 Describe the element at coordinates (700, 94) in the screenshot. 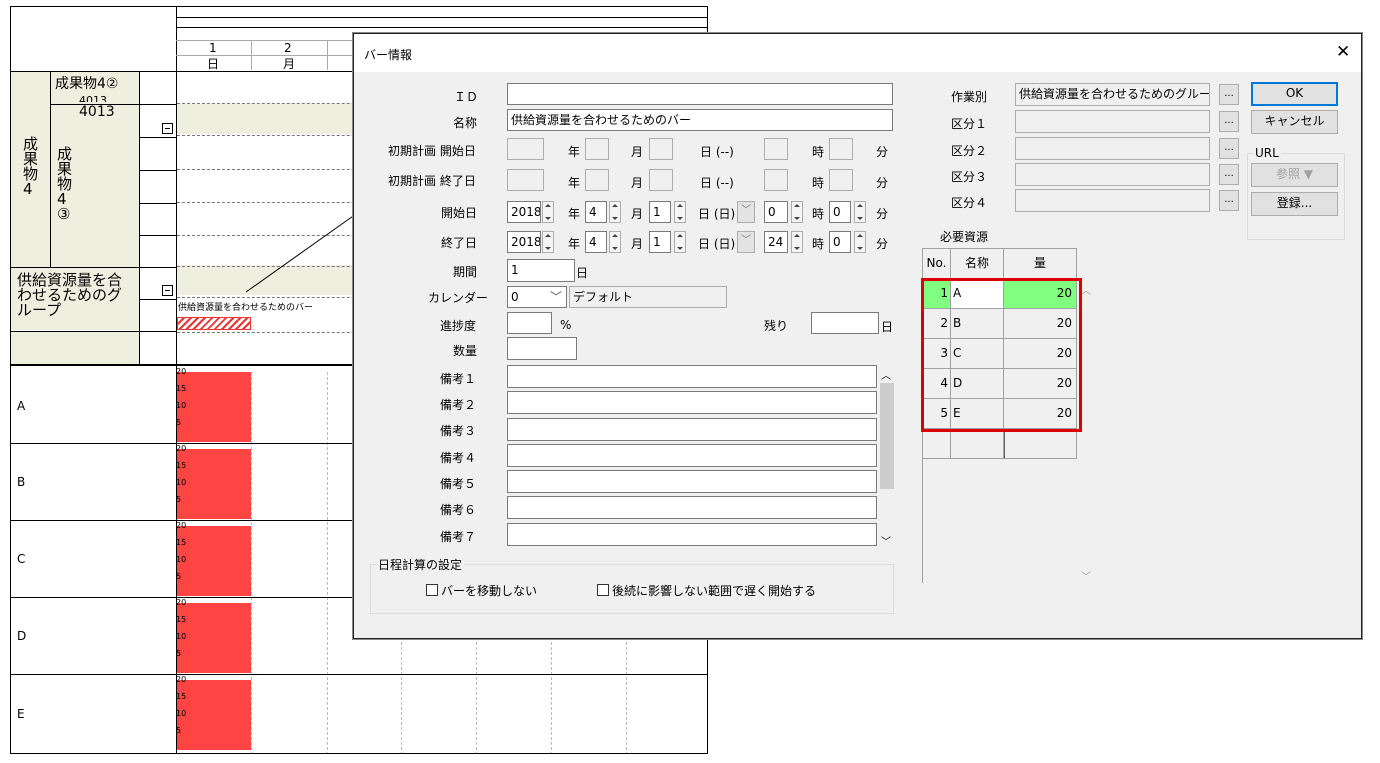

I see `id-input` at that location.